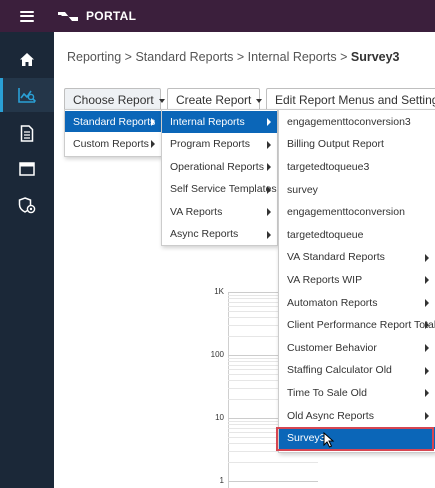 This screenshot has width=435, height=488. Describe the element at coordinates (325, 234) in the screenshot. I see `menu-item-label: targetedtoqueue` at that location.